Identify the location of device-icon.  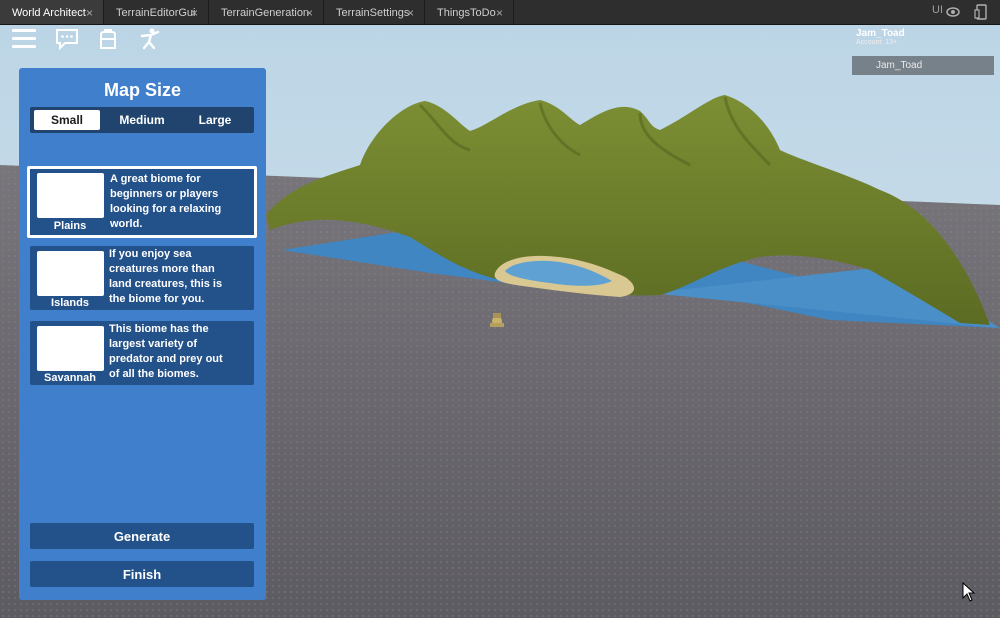
(981, 12).